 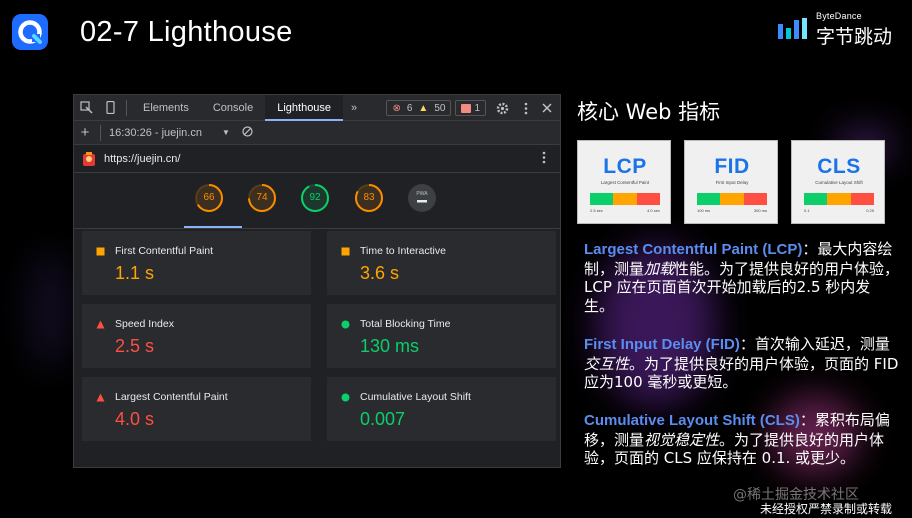 I want to click on warning-count: 50, so click(x=440, y=108).